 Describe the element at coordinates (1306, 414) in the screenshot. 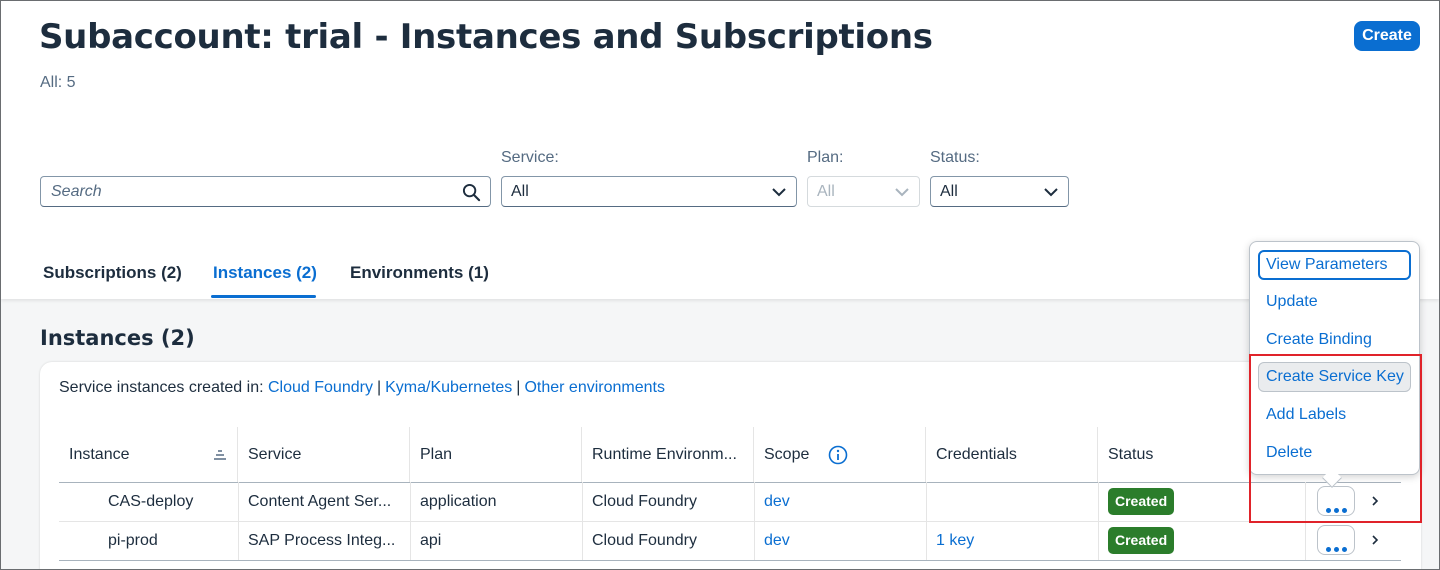

I see `menu-item-label: Add Labels` at that location.